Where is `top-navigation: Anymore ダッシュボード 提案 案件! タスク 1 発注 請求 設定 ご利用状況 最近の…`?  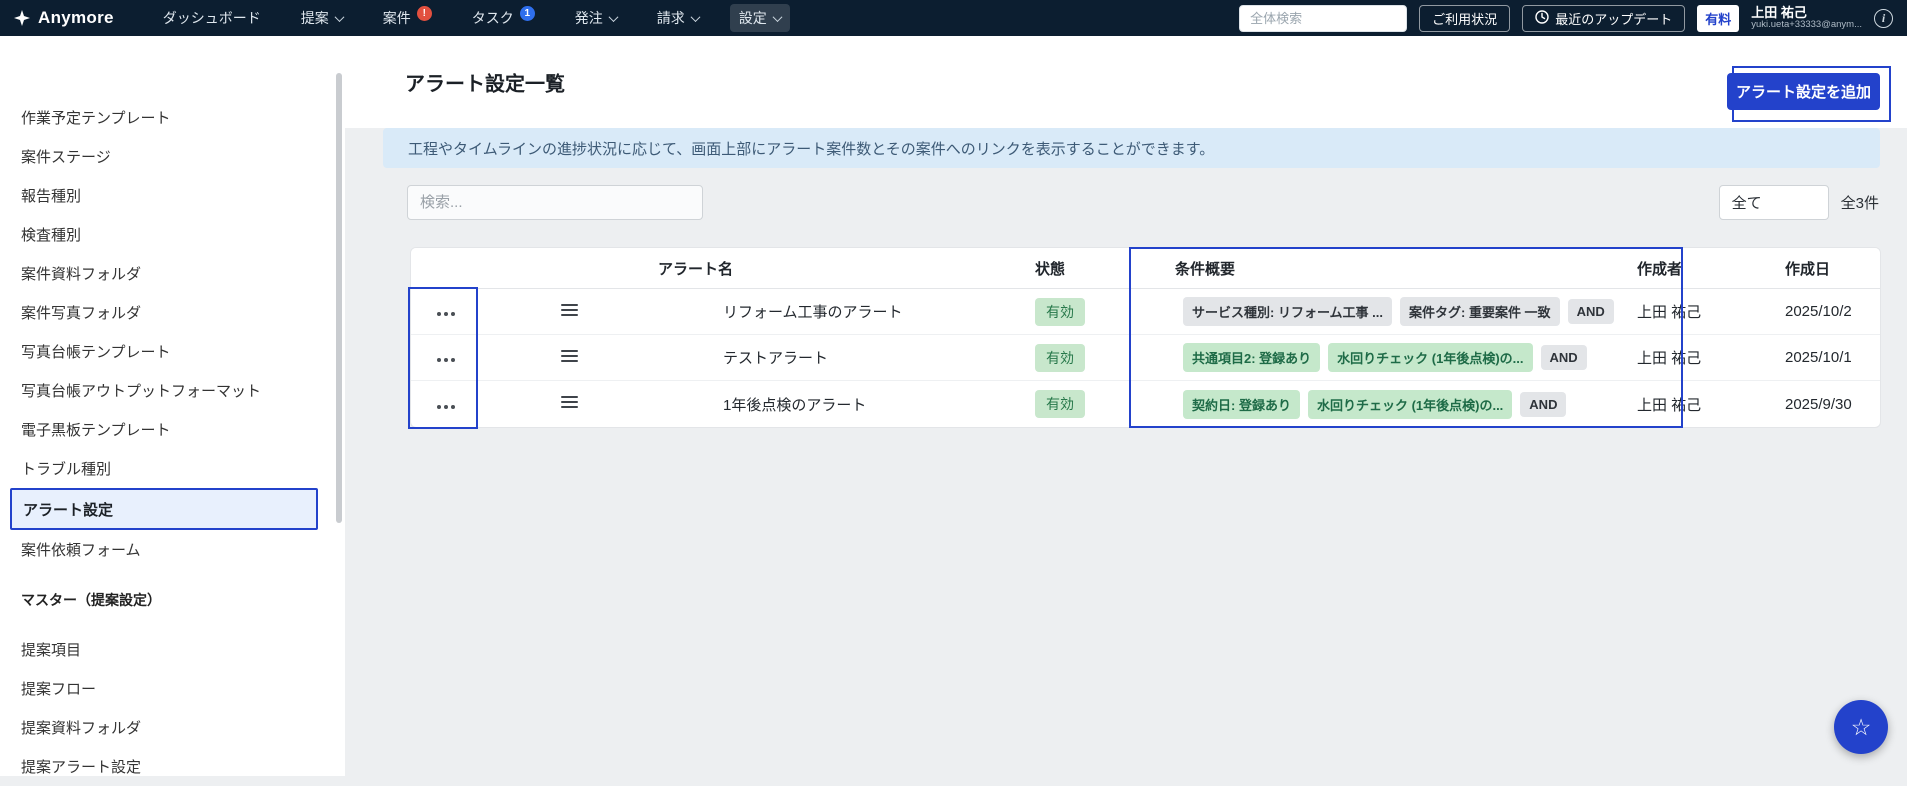
top-navigation: Anymore ダッシュボード 提案 案件! タスク 1 発注 請求 設定 ご利用状況 最近の… is located at coordinates (953, 18).